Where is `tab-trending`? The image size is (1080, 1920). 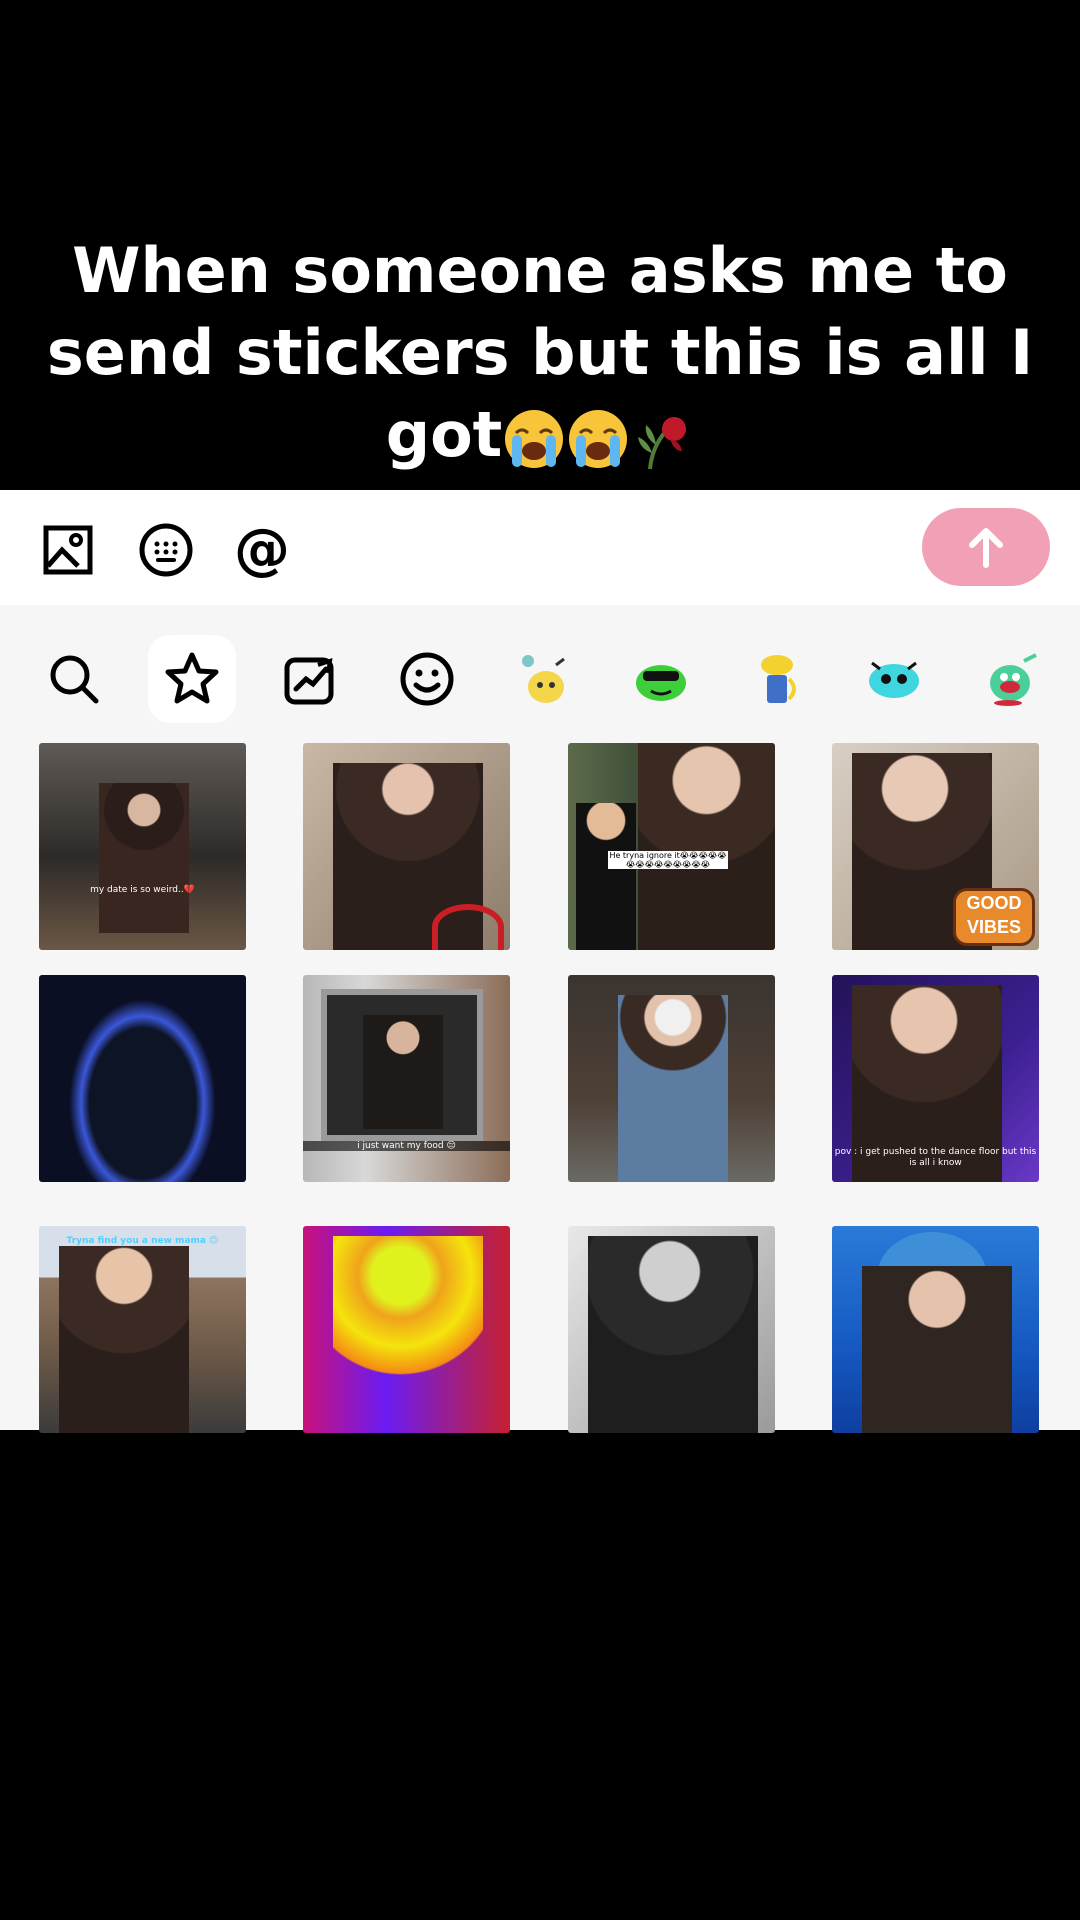 tab-trending is located at coordinates (310, 679).